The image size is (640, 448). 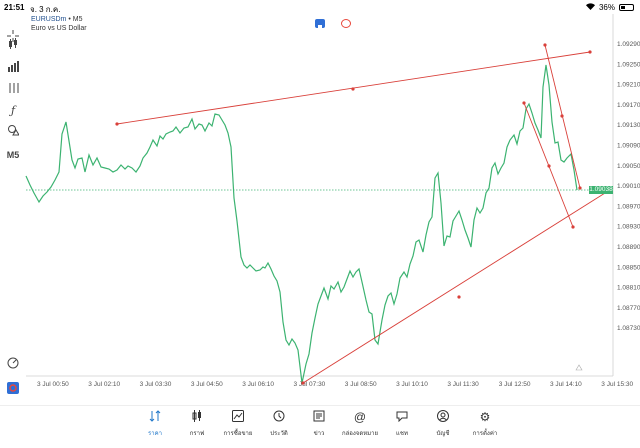 What do you see at coordinates (515, 384) in the screenshot?
I see `time-tick-label: 3 Jul 12:50` at bounding box center [515, 384].